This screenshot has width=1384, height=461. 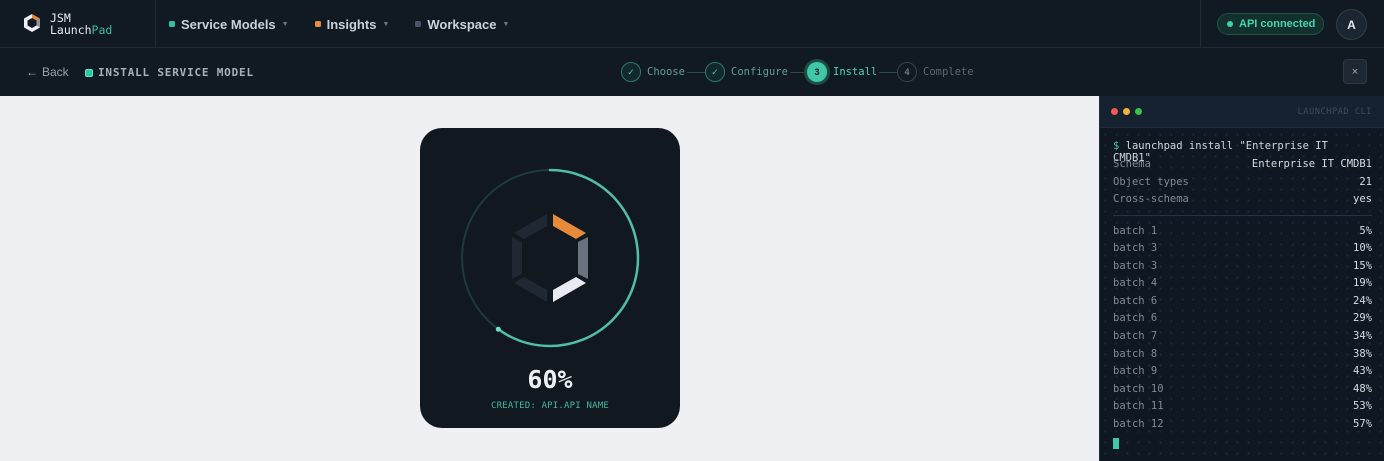 I want to click on prompt-symbol: $, so click(x=1116, y=146).